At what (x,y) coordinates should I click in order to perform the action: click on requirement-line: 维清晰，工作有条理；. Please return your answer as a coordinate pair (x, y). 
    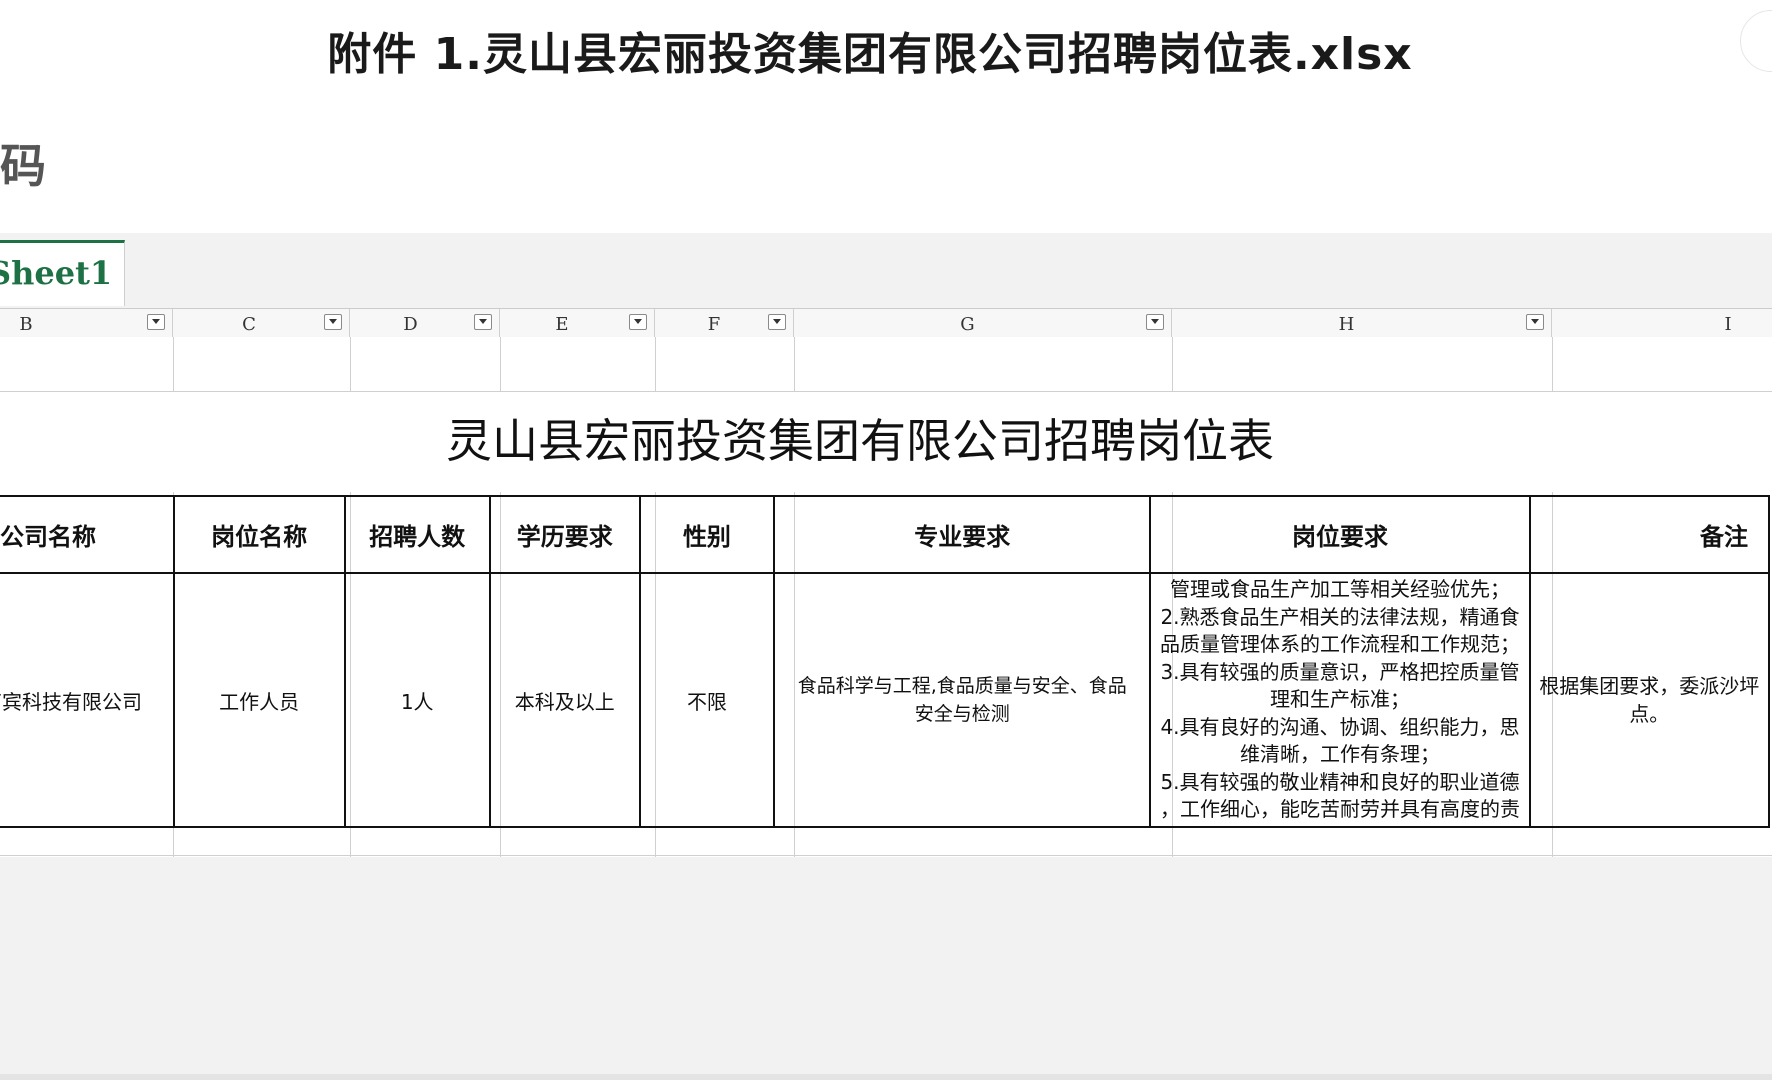
    Looking at the image, I should click on (1340, 754).